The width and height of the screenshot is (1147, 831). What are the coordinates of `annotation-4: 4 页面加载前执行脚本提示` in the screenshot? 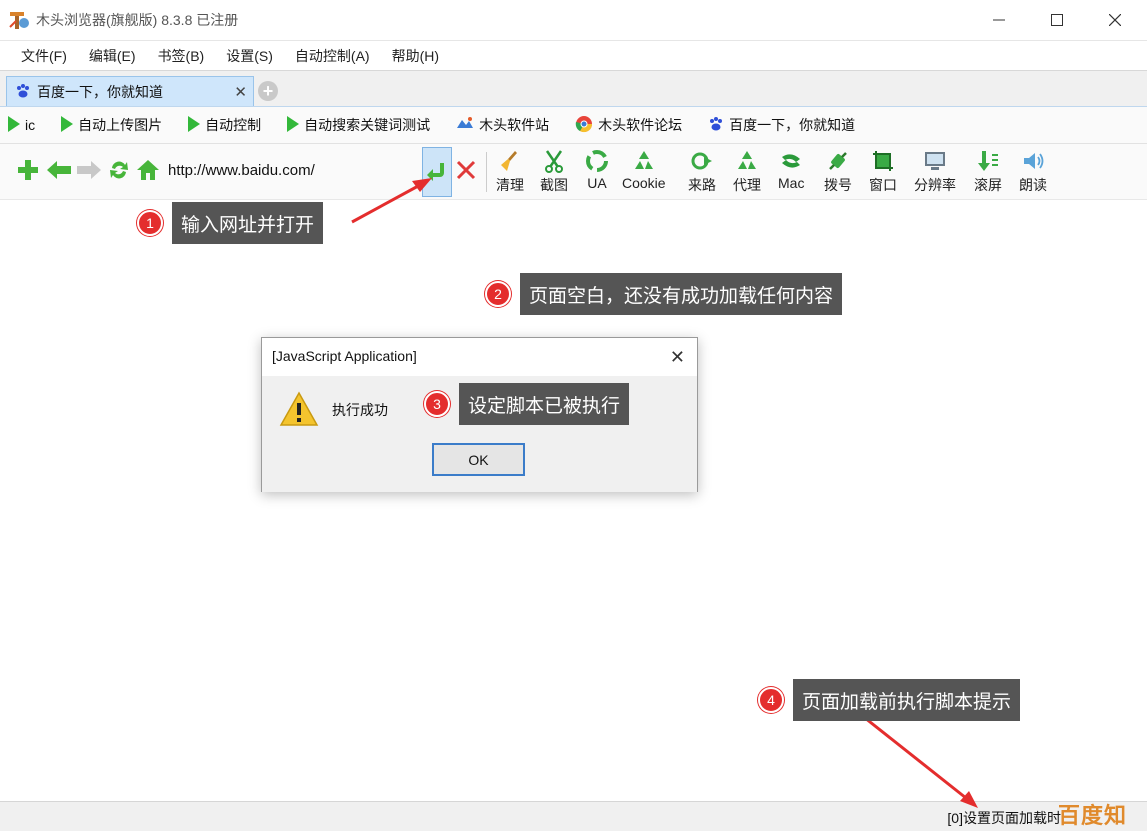 It's located at (889, 700).